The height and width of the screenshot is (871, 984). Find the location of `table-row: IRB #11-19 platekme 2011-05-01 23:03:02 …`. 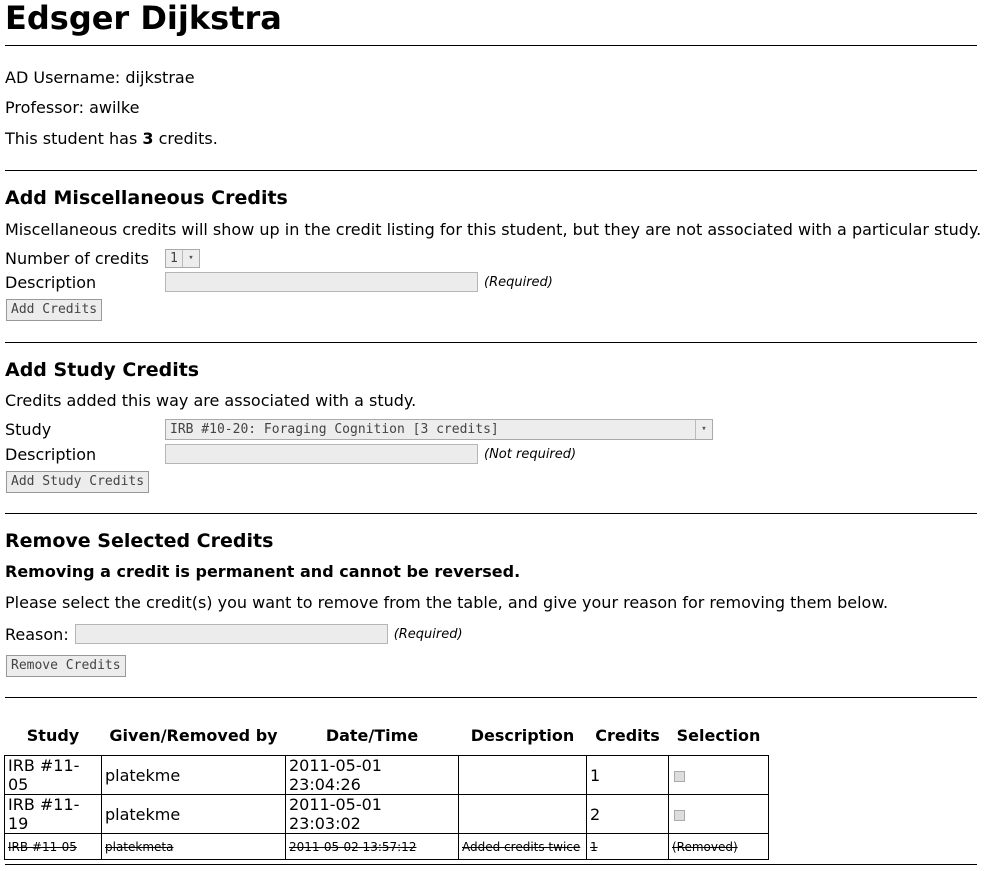

table-row: IRB #11-19 platekme 2011-05-01 23:03:02 … is located at coordinates (386, 814).